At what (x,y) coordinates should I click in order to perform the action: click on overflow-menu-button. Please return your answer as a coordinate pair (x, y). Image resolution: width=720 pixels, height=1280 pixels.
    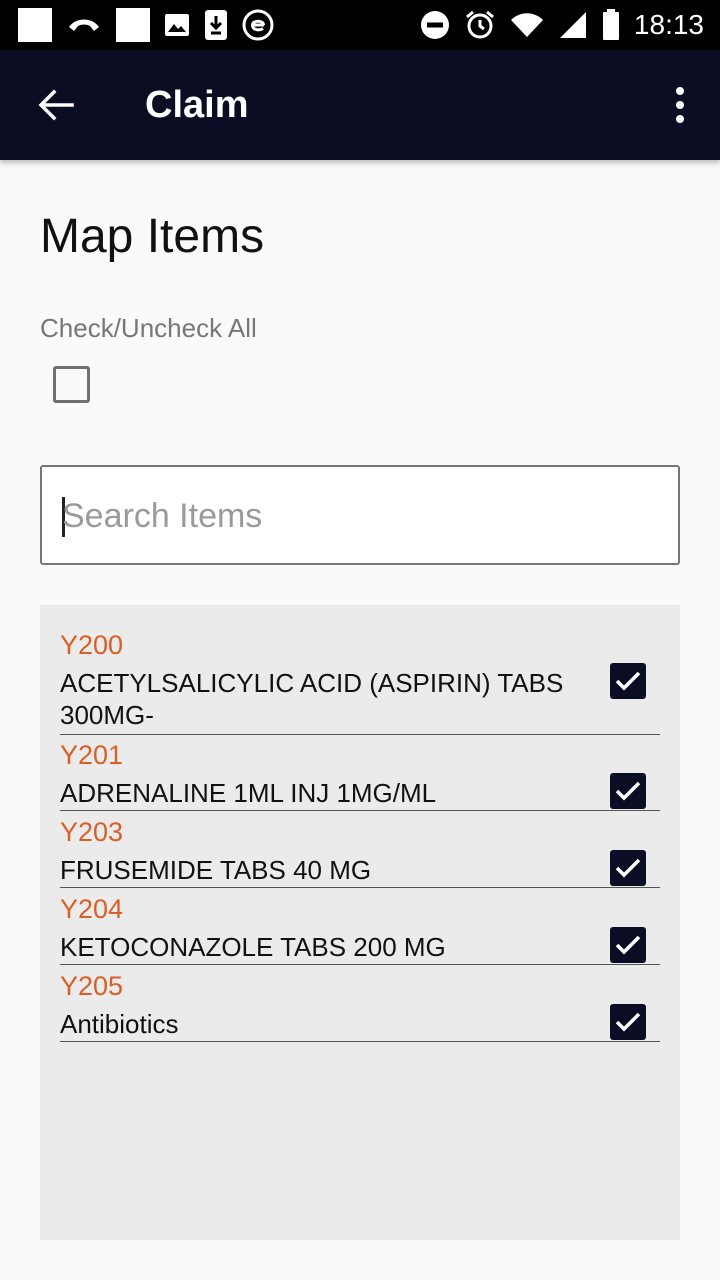
    Looking at the image, I should click on (680, 105).